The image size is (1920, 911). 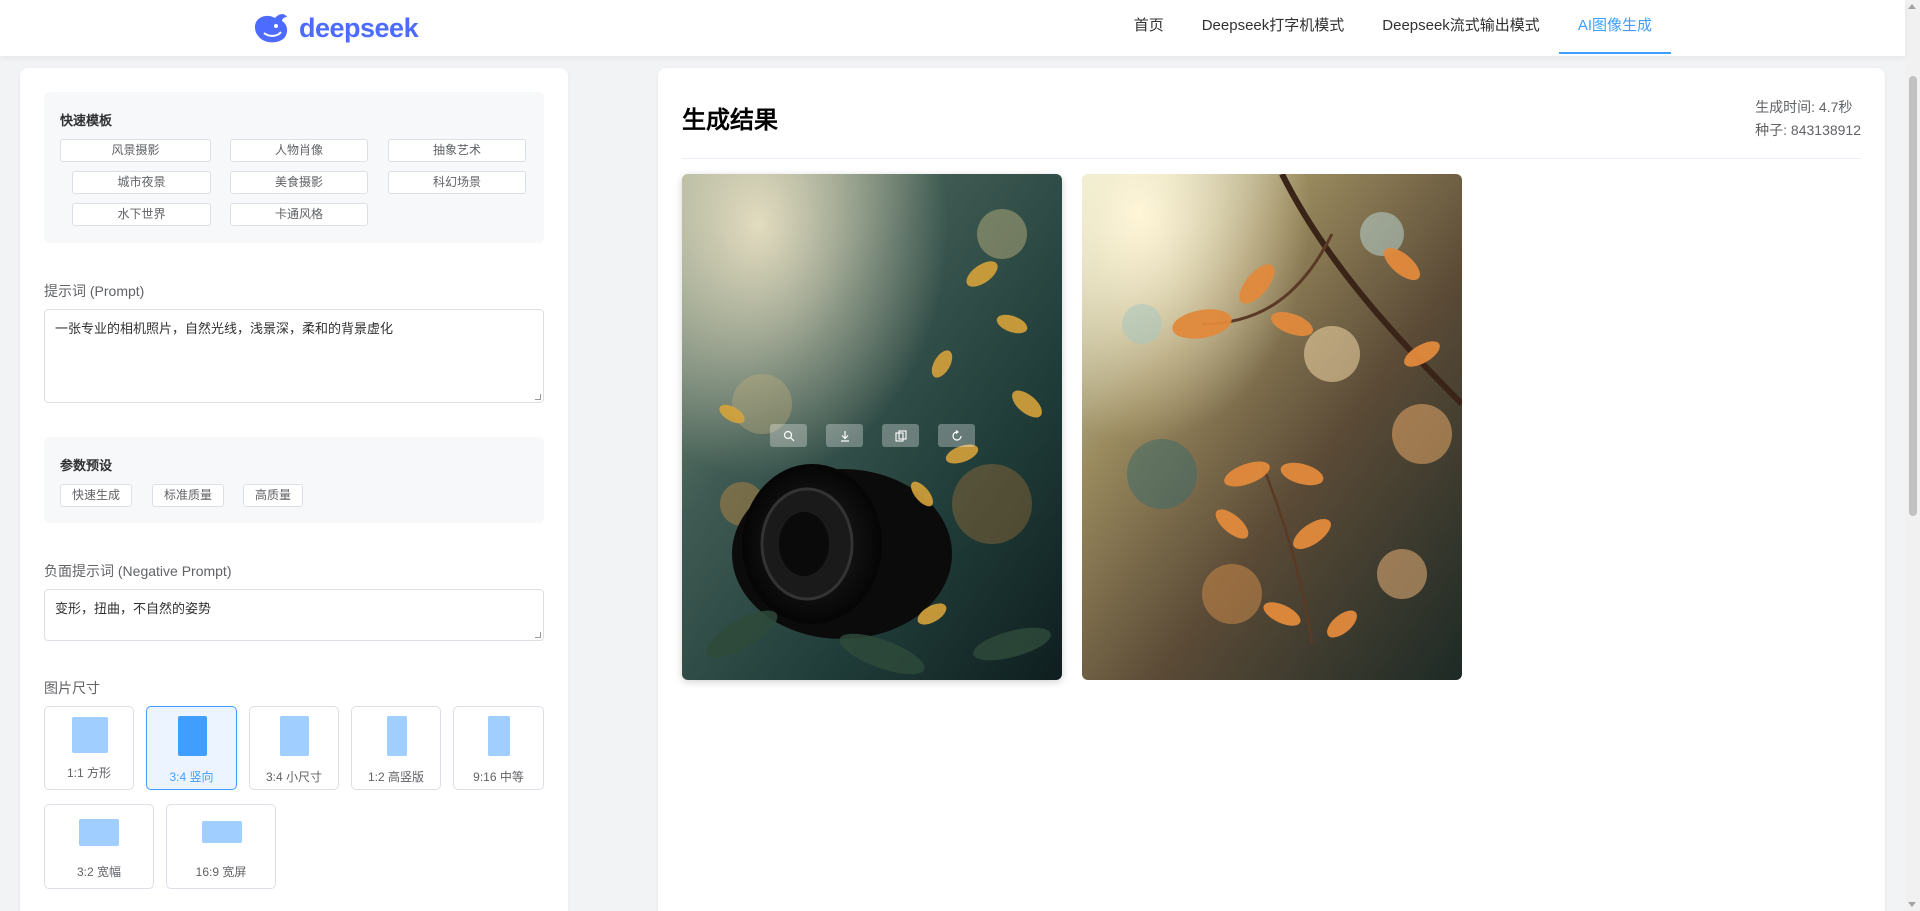 I want to click on template-scifi: 科幻场景, so click(x=457, y=182).